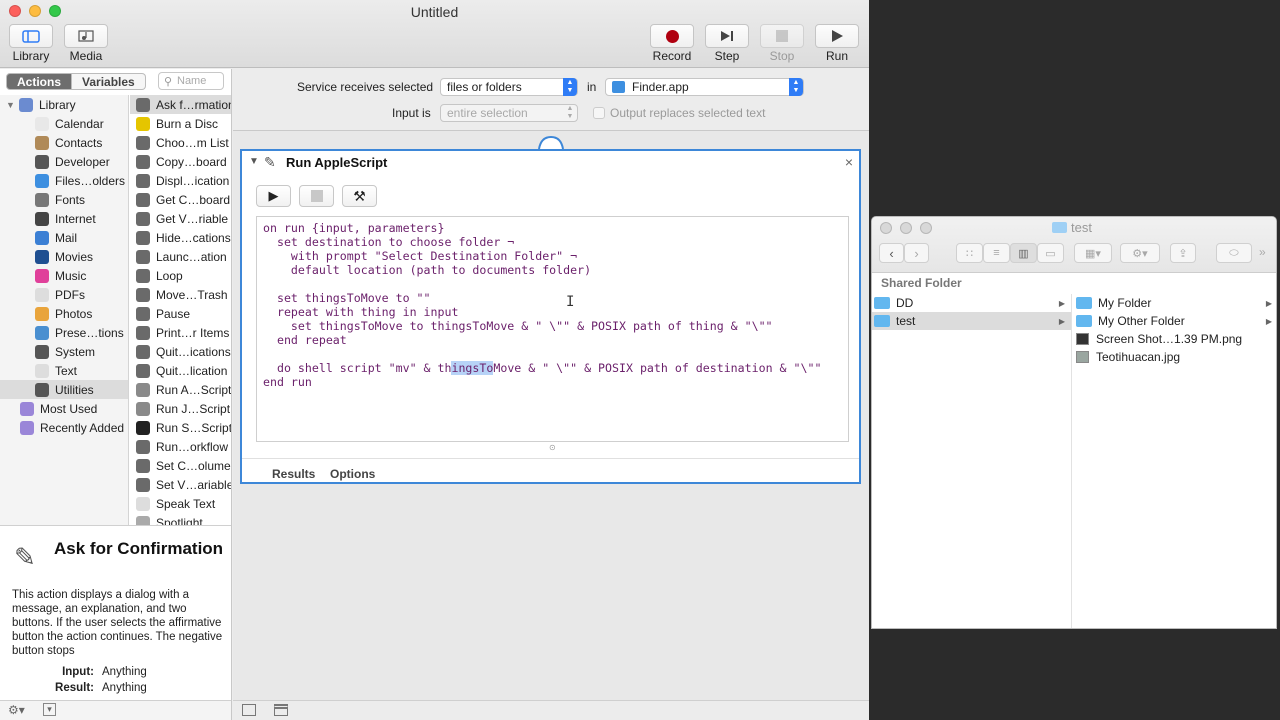 The width and height of the screenshot is (1280, 720). I want to click on action-item-run-a-script: Run A…Script, so click(180, 389).